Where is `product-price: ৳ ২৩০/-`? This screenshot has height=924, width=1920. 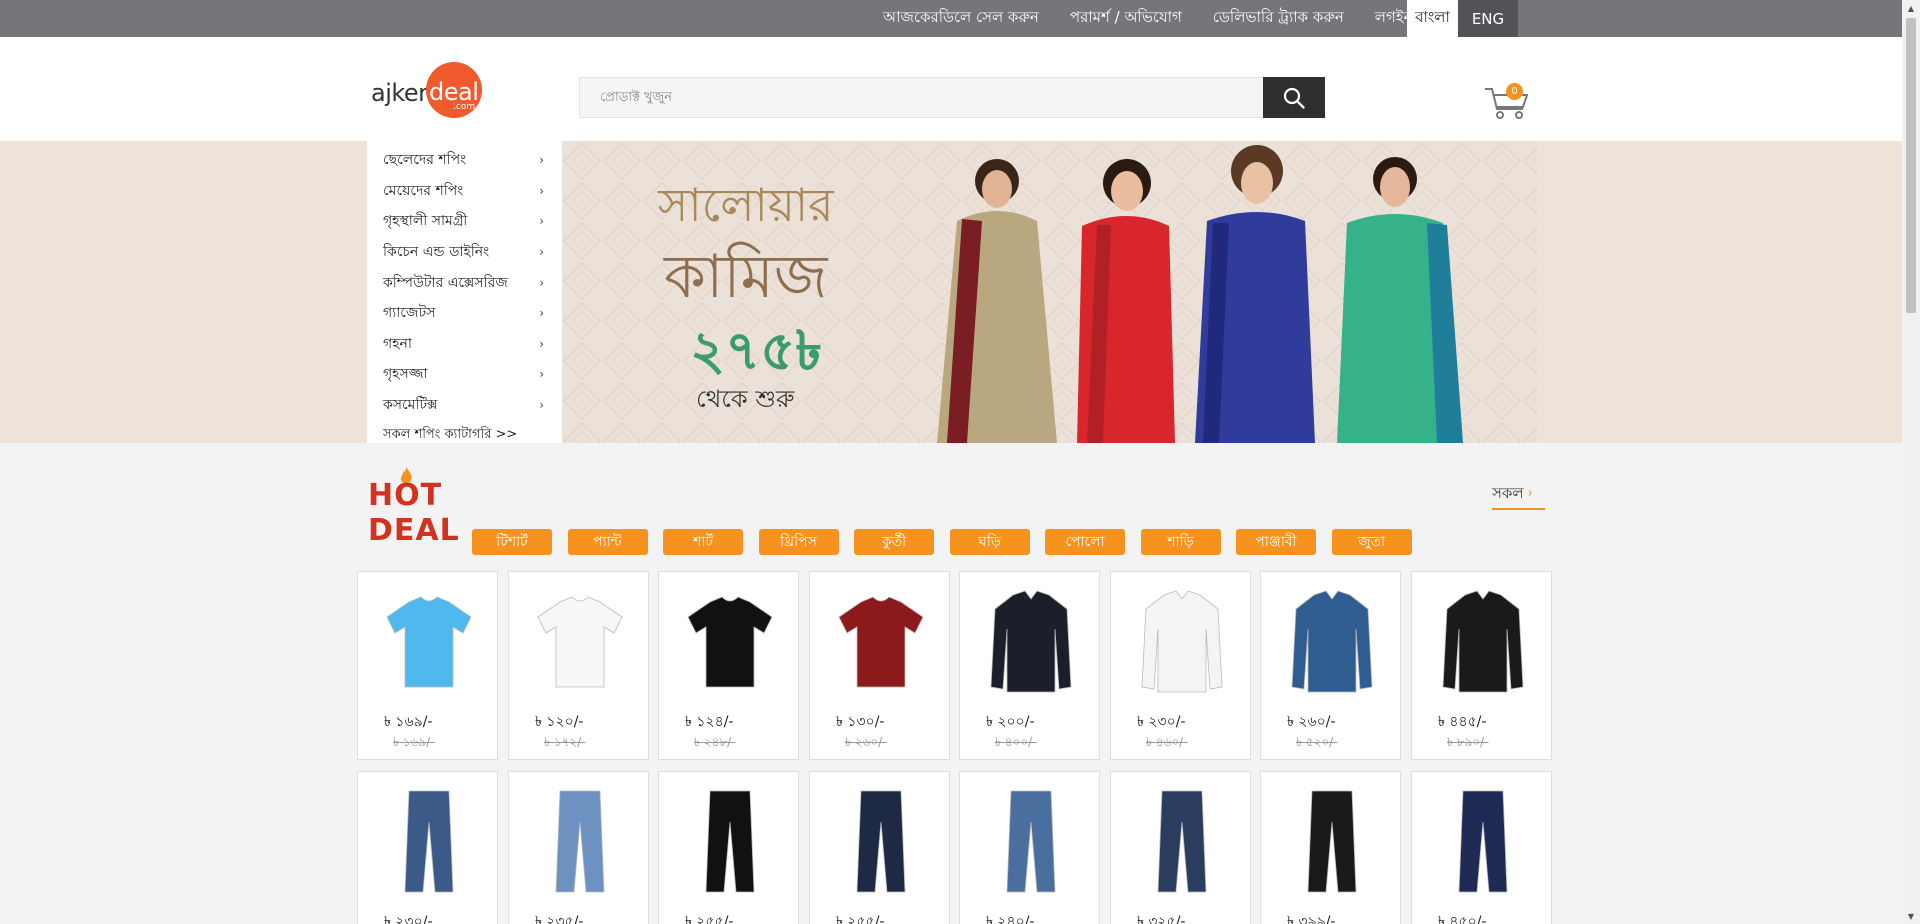 product-price: ৳ ২৩০/- is located at coordinates (408, 919).